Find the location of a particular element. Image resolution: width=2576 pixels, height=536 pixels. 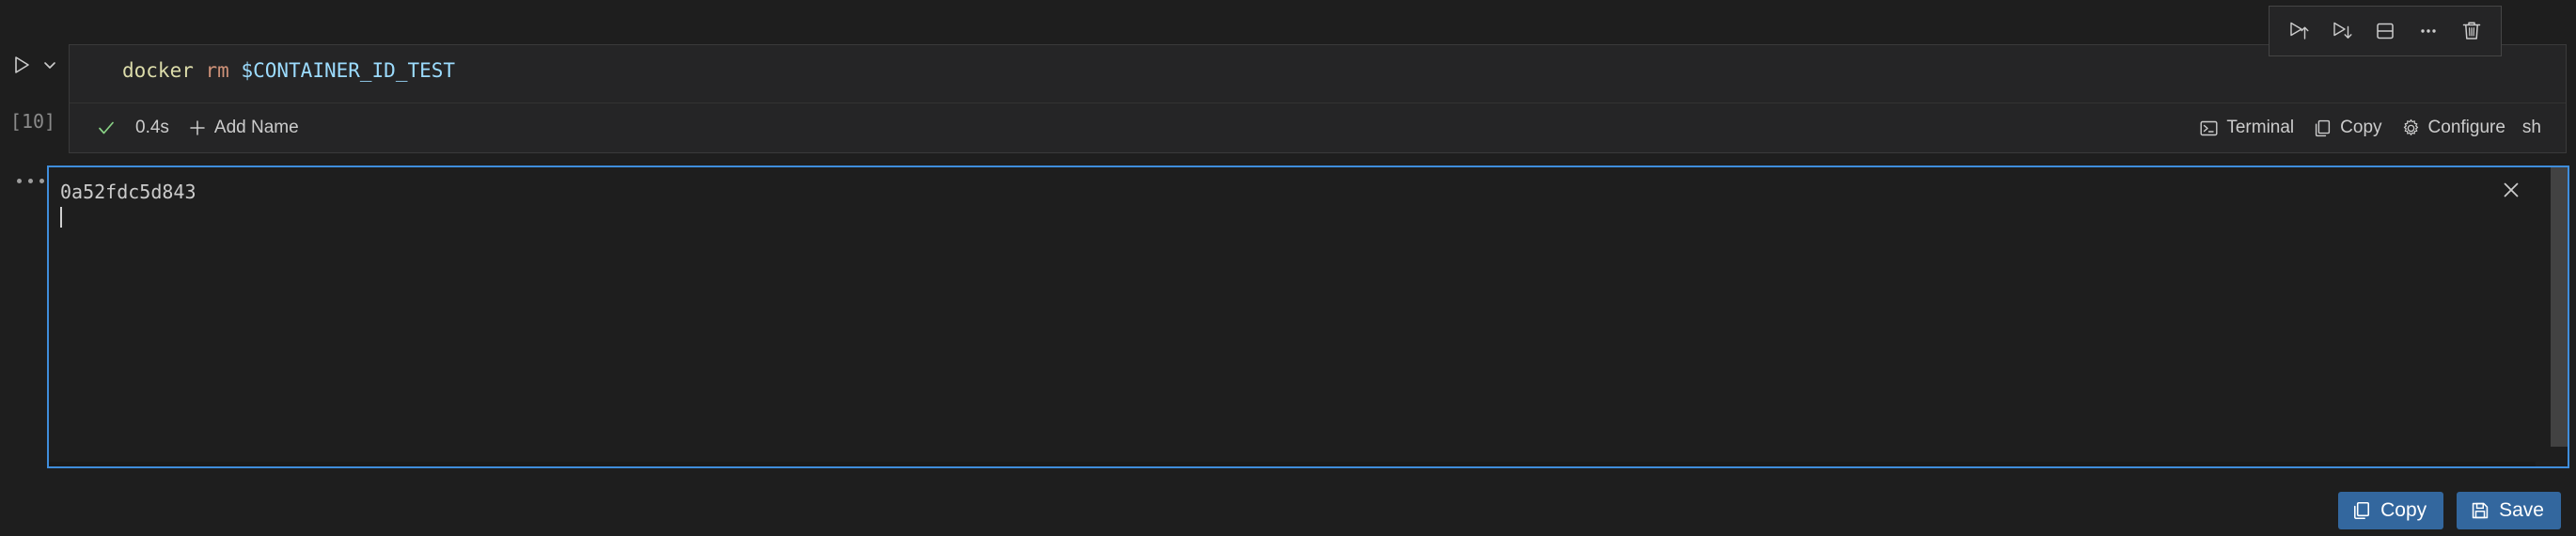

output-action-buttons: Copy Save is located at coordinates (2450, 510).